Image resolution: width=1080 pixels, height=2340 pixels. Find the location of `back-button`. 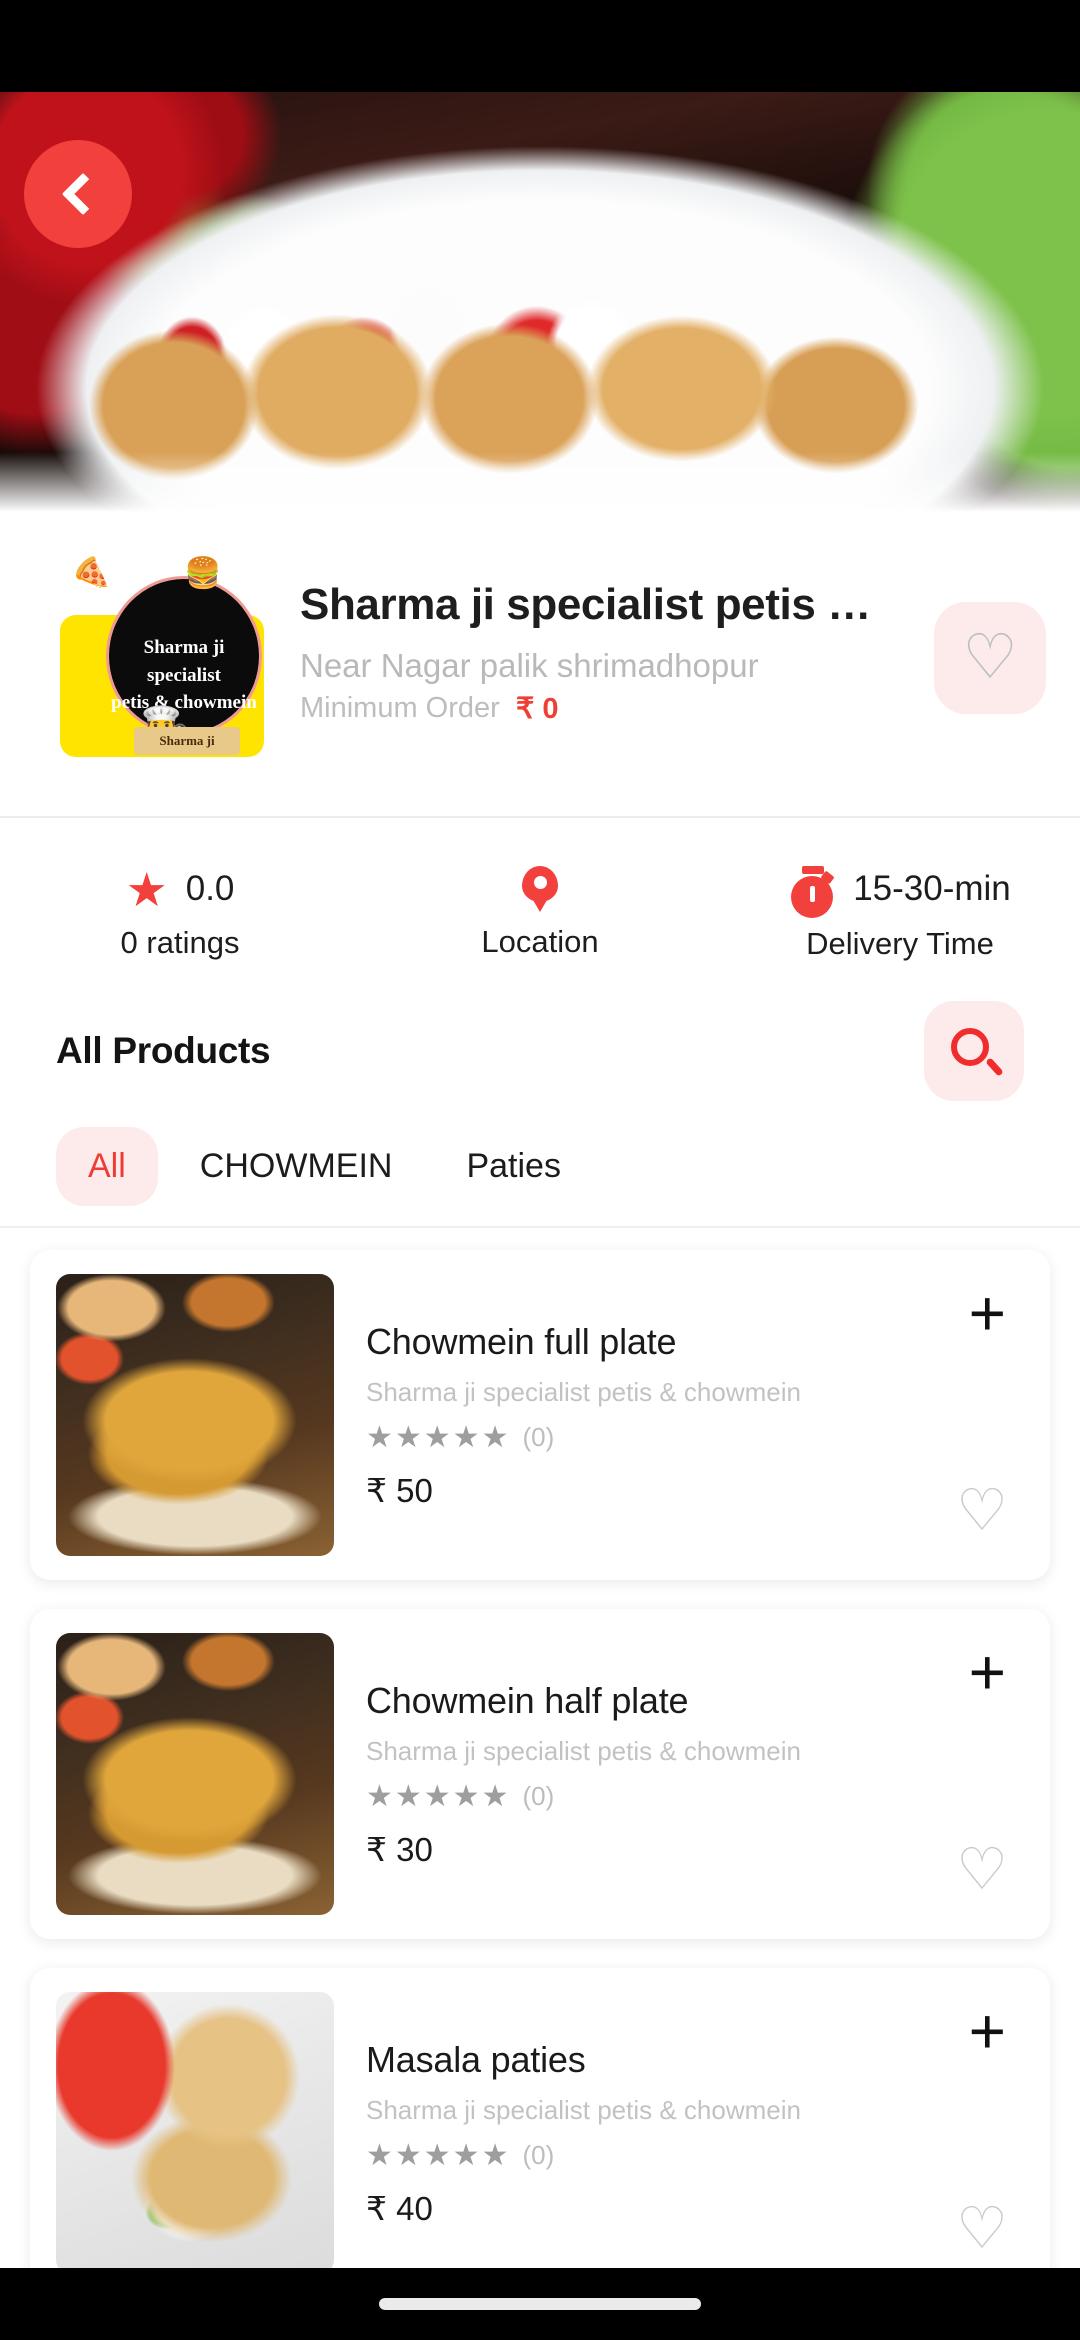

back-button is located at coordinates (78, 194).